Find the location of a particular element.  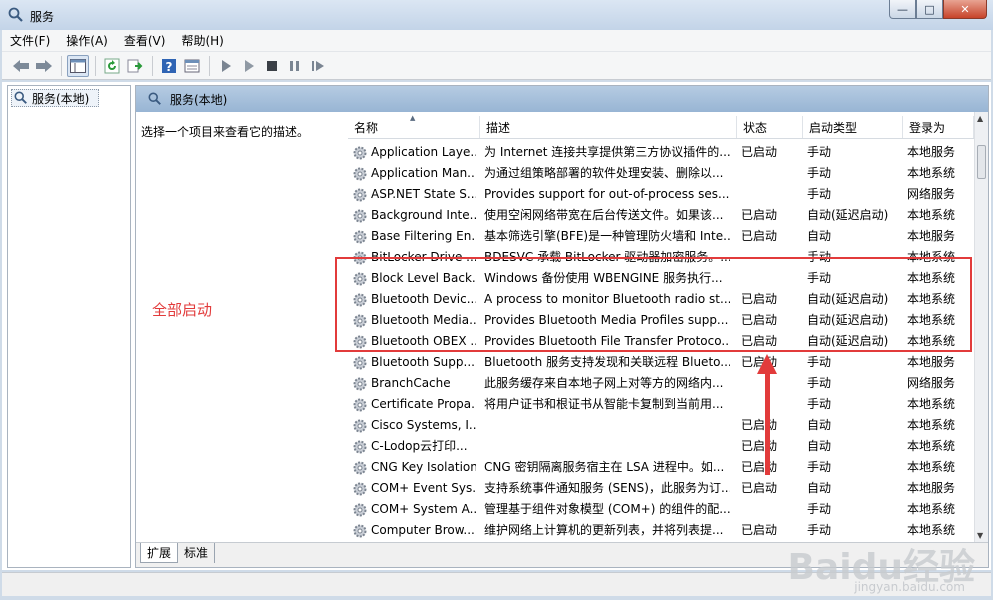

scroll-down-icon: ▼ is located at coordinates (980, 535).